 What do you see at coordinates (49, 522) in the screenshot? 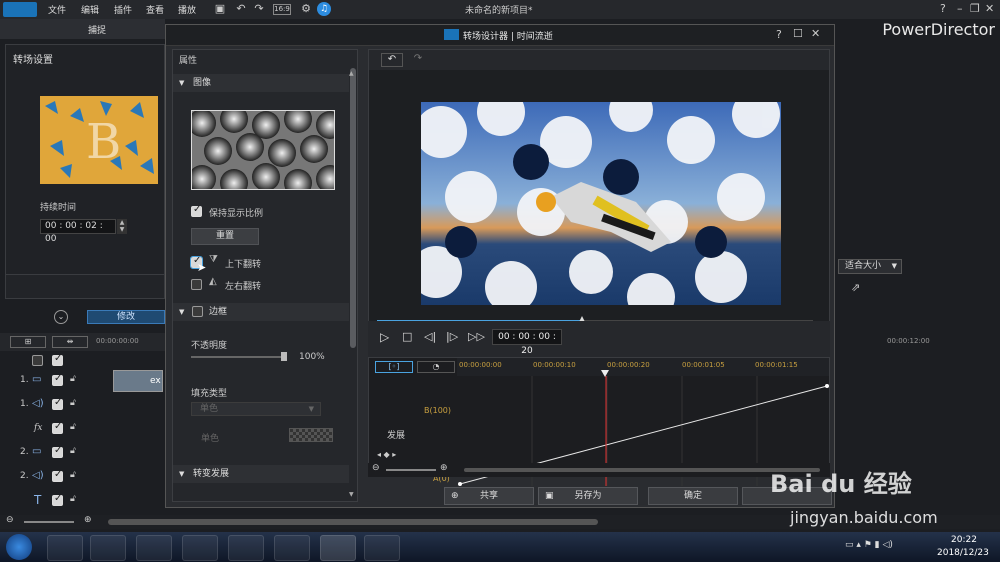
I see `zoom-slider` at bounding box center [49, 522].